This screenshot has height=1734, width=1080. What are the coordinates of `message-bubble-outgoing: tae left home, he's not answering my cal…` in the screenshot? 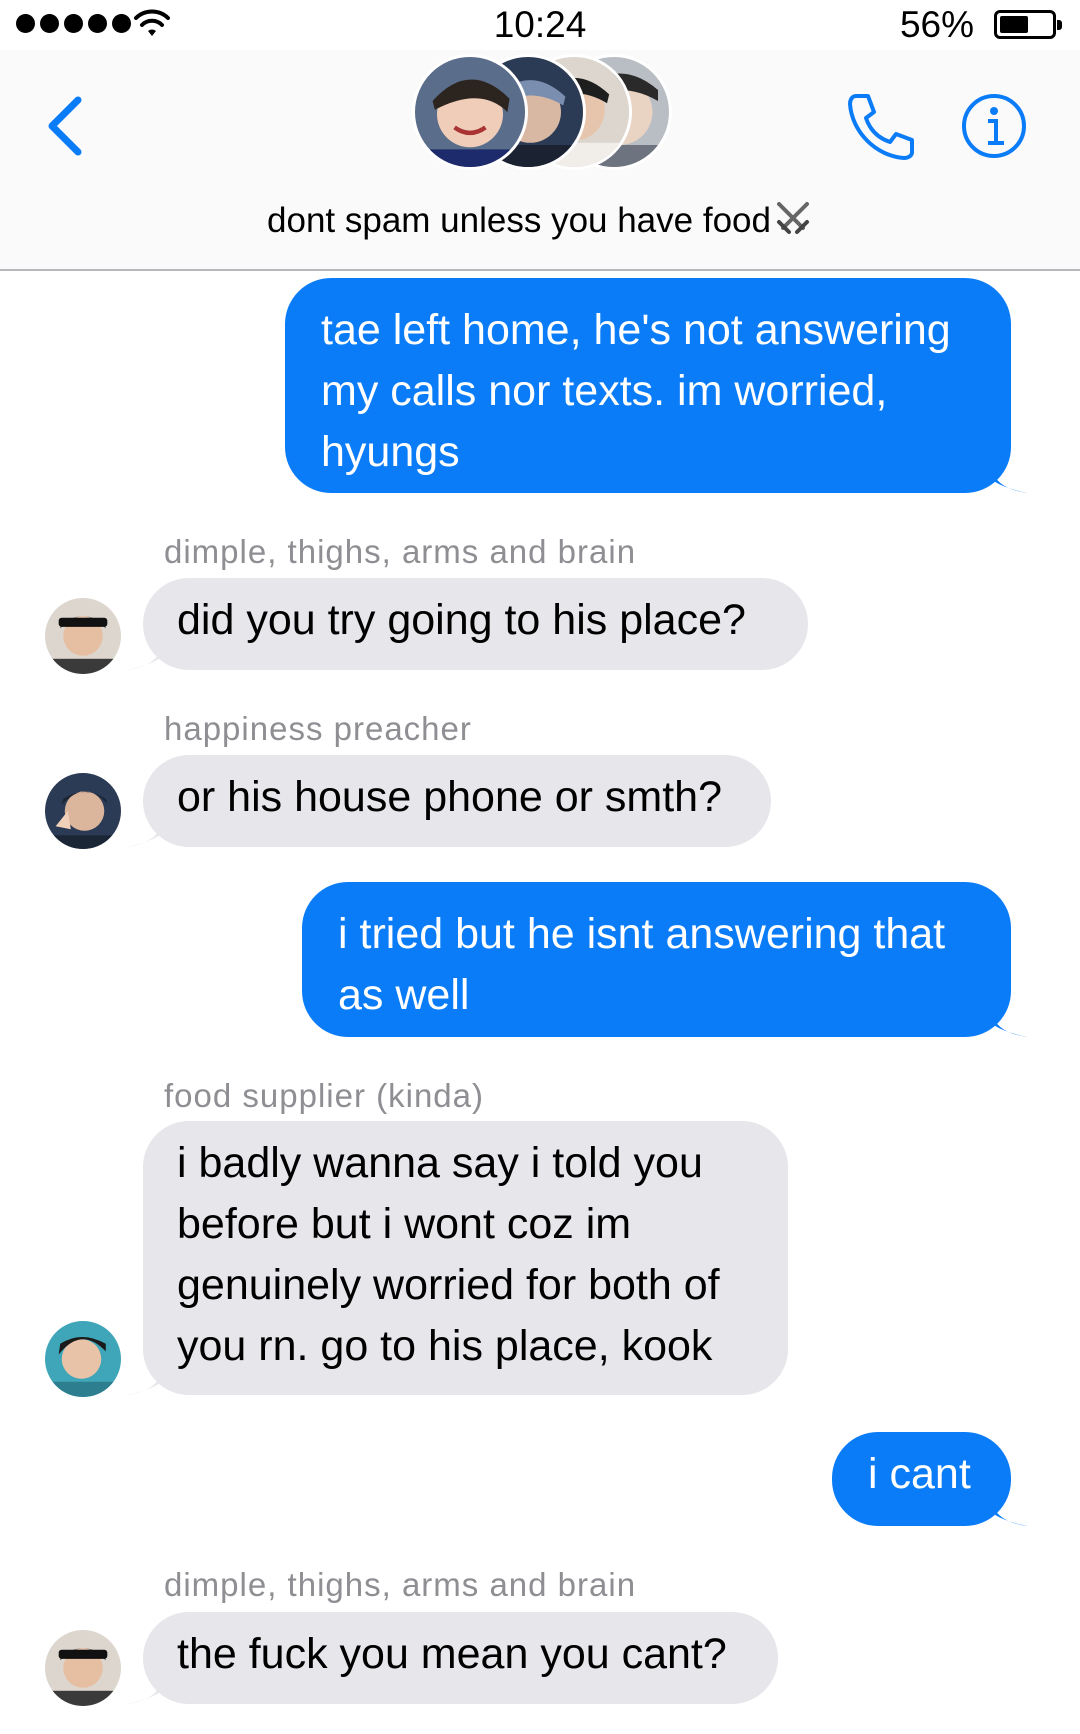 It's located at (656, 385).